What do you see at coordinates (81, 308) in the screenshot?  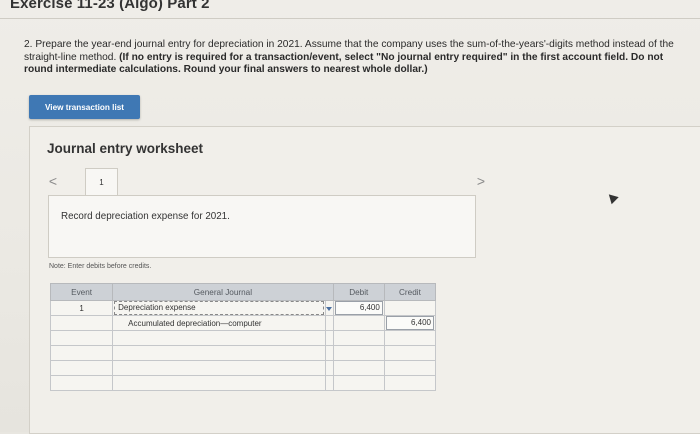 I see `event-cell: 1` at bounding box center [81, 308].